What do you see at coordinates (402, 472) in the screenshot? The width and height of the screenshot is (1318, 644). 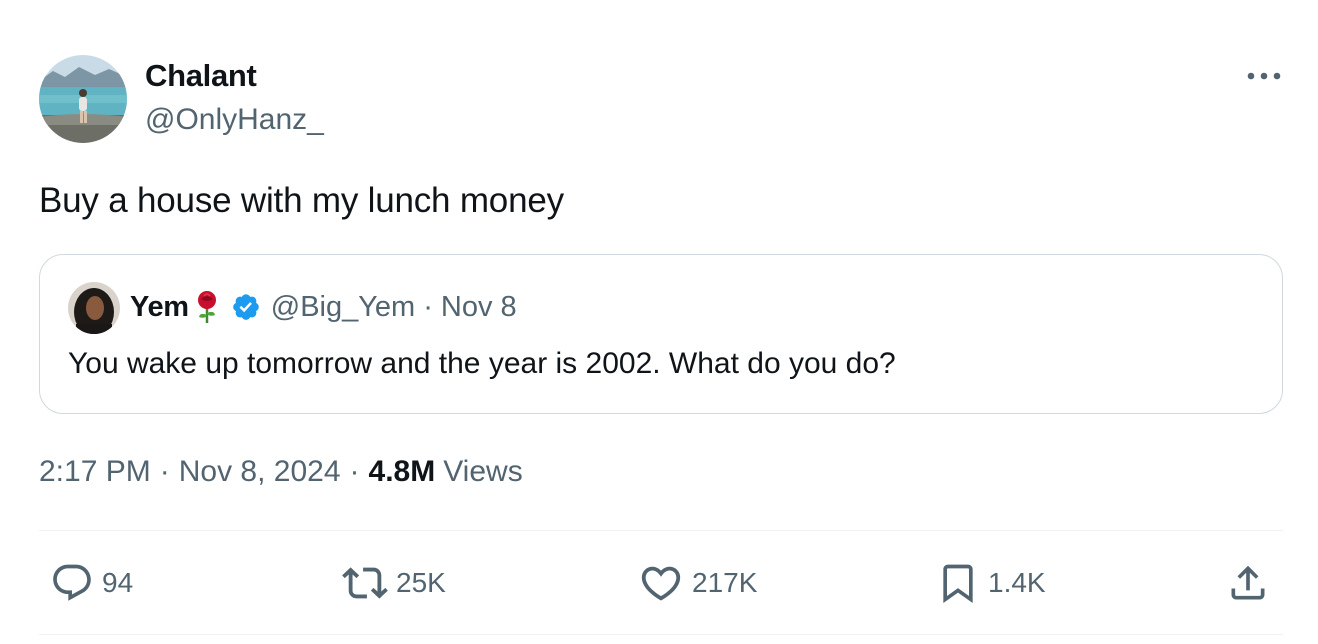 I see `views-count: 4.8M` at bounding box center [402, 472].